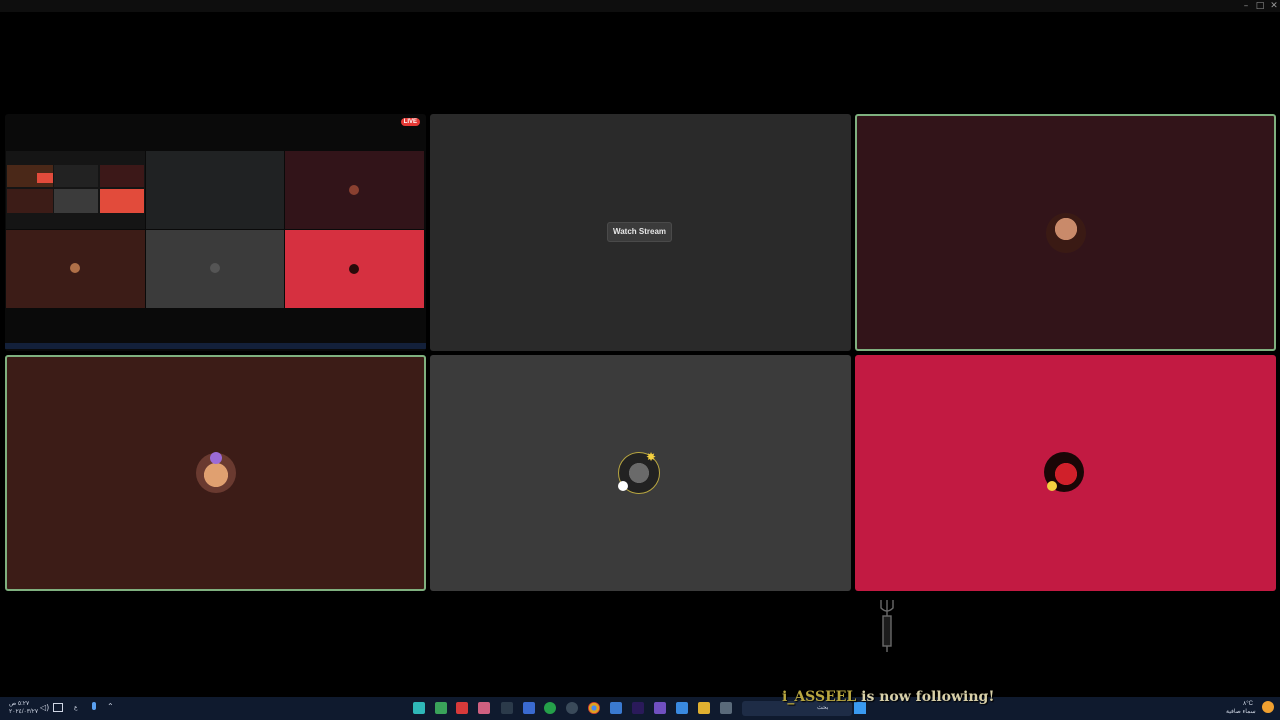 The image size is (1280, 720). Describe the element at coordinates (704, 708) in the screenshot. I see `folder-icon` at that location.